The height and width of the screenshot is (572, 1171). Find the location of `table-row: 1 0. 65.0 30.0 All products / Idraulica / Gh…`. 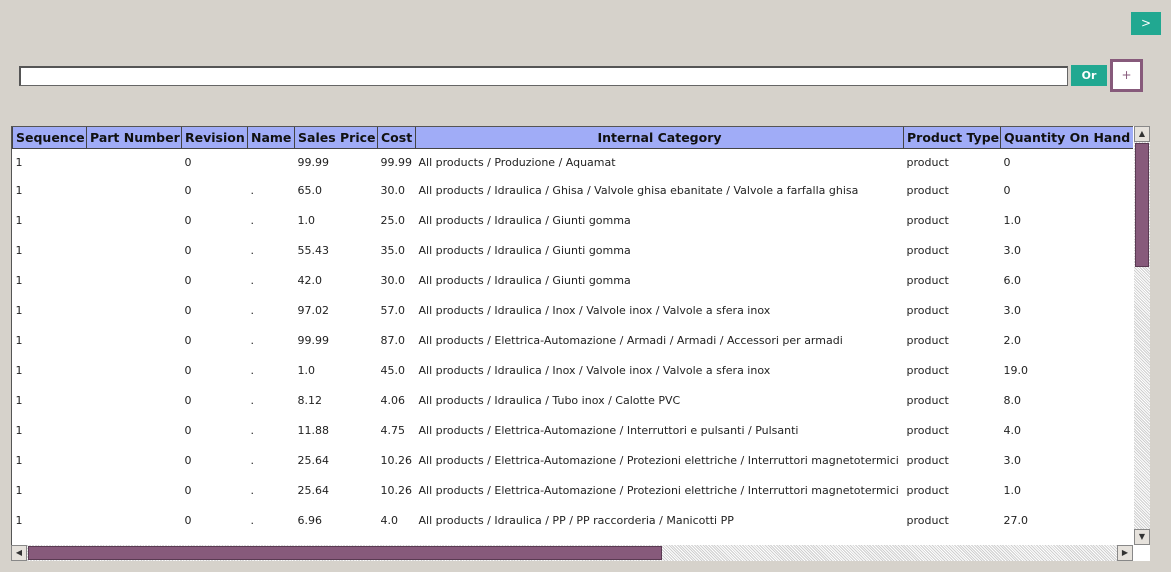

table-row: 1 0. 65.0 30.0 All products / Idraulica / Gh… is located at coordinates (573, 190).